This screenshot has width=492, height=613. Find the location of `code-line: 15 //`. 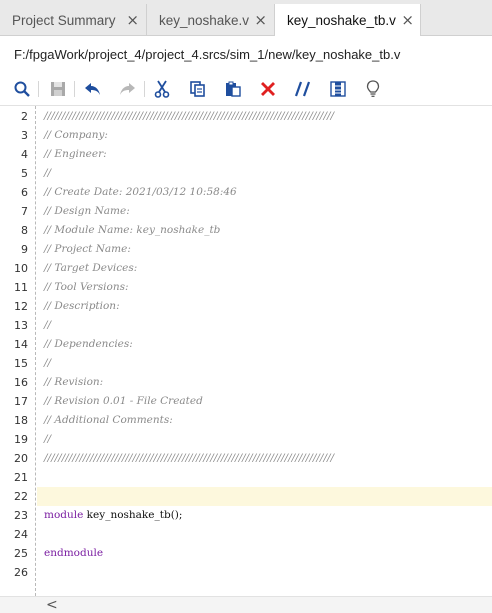

code-line: 15 // is located at coordinates (246, 363).